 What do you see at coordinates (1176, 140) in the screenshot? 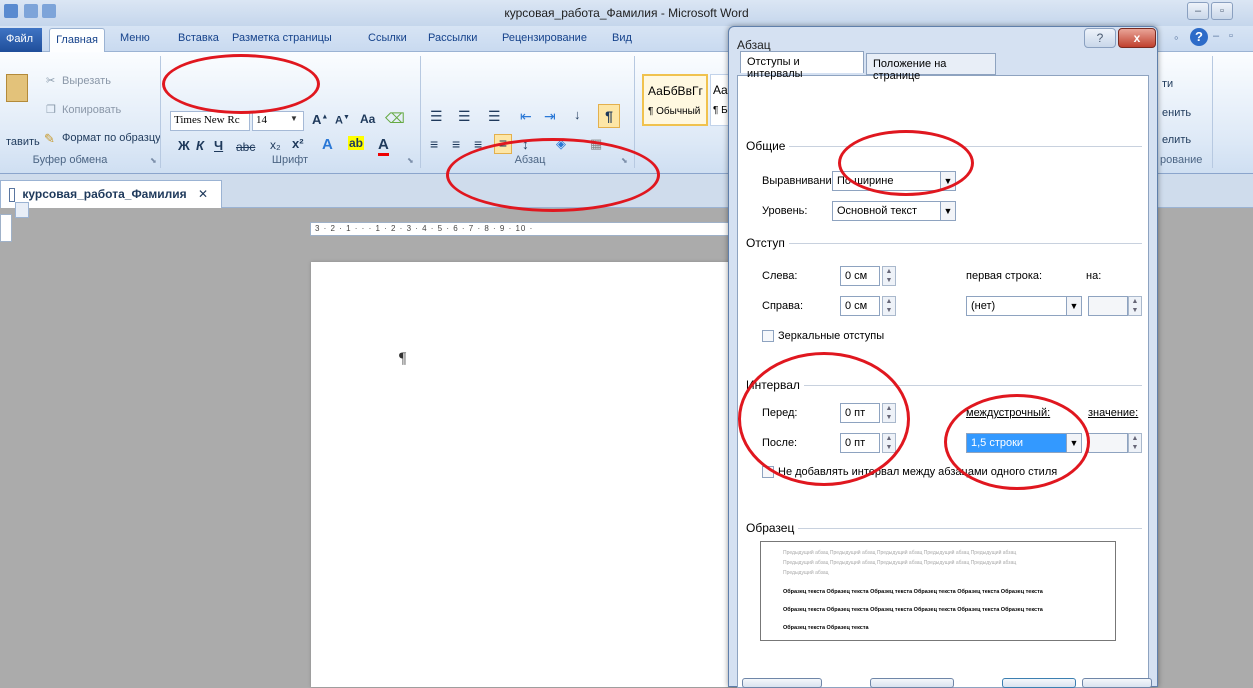
I see `select-button: елить` at bounding box center [1176, 140].